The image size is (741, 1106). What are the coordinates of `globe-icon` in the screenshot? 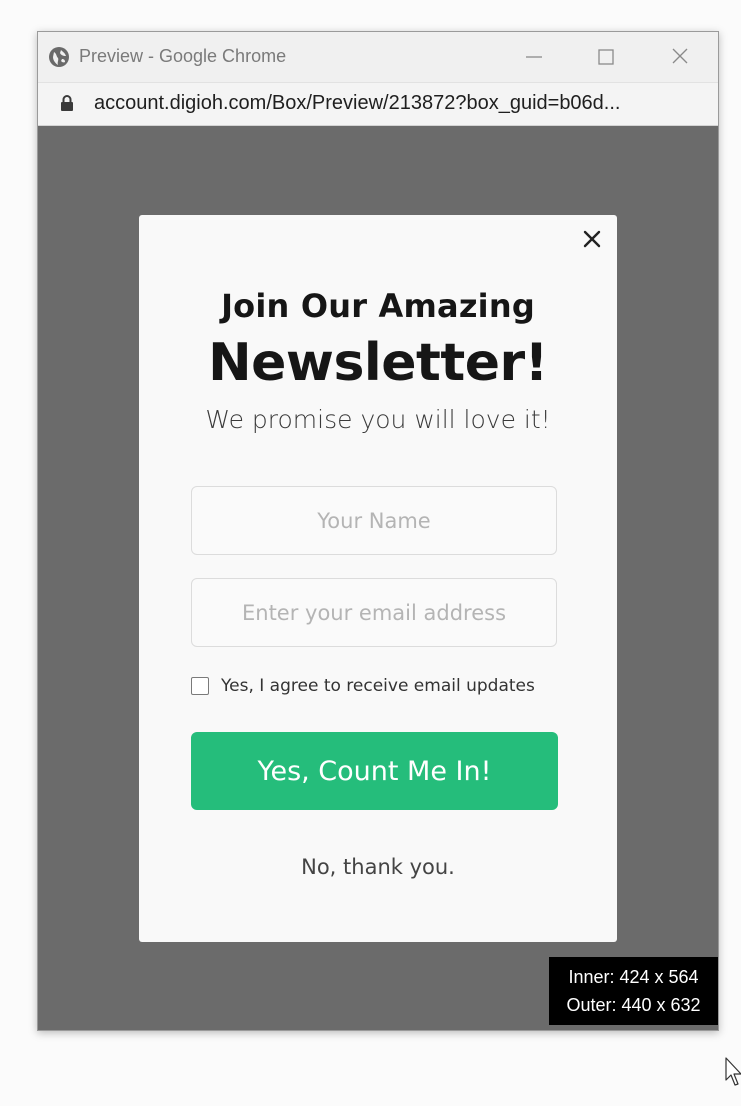 It's located at (59, 57).